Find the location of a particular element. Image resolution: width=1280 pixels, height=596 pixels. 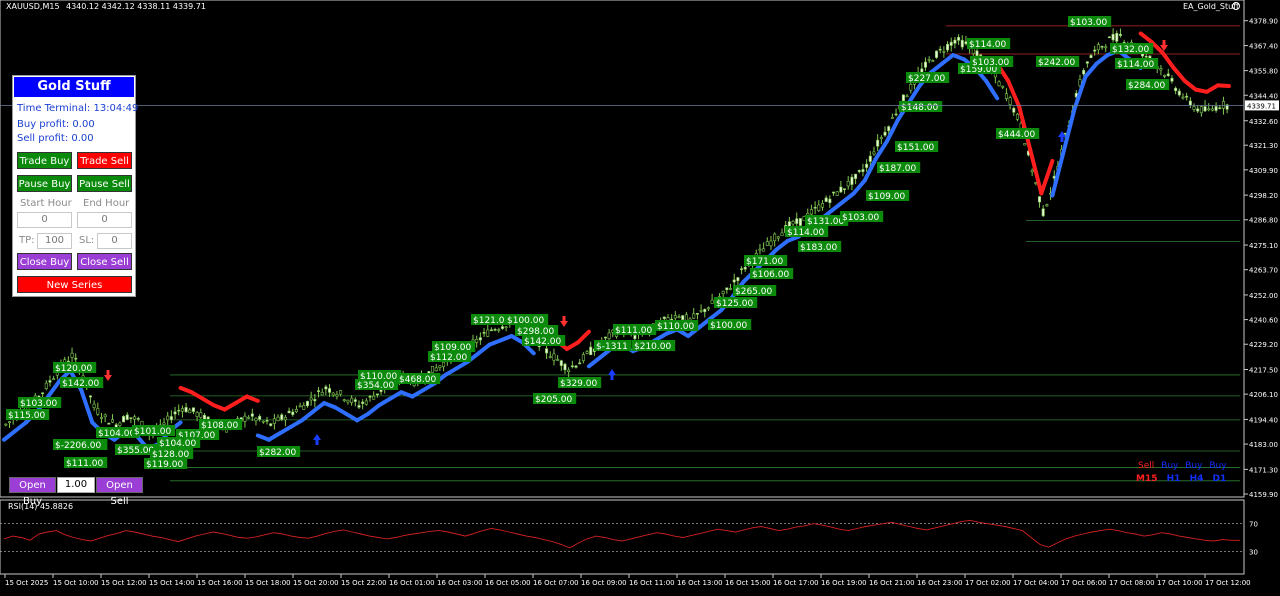

tf-d1: D1 is located at coordinates (1219, 479).